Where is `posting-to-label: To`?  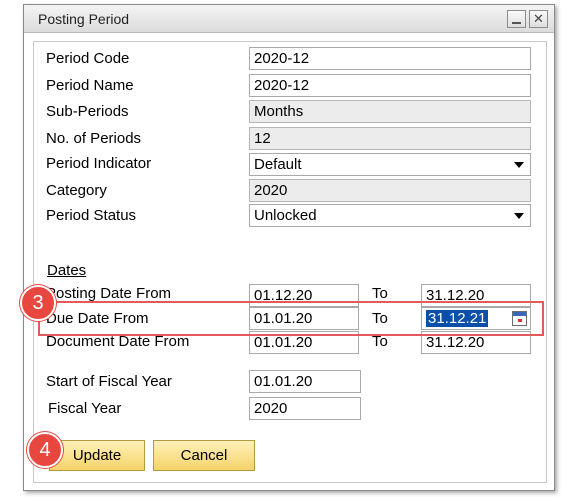 posting-to-label: To is located at coordinates (380, 293).